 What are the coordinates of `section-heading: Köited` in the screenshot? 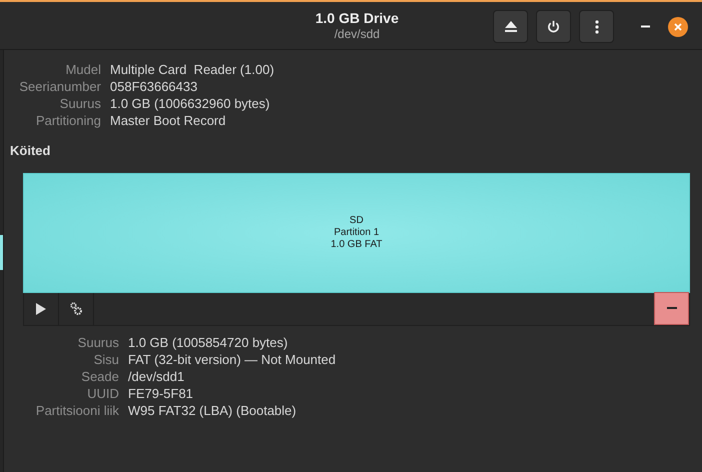 It's located at (31, 151).